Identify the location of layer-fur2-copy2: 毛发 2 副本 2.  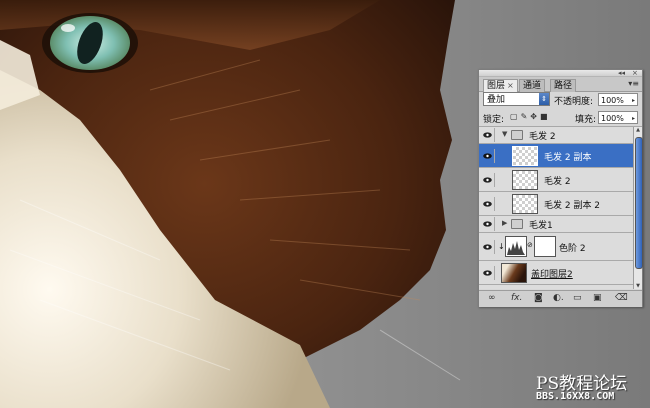
(556, 204).